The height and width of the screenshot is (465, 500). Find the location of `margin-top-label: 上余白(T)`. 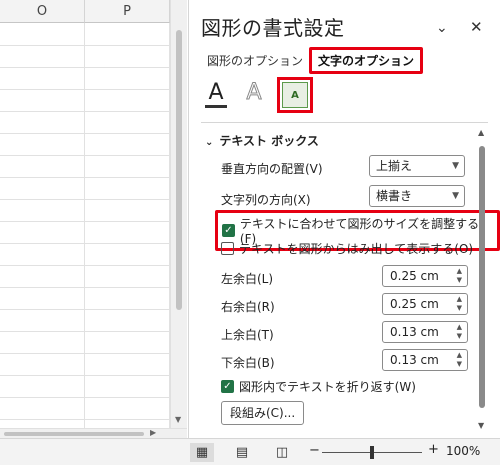

margin-top-label: 上余白(T) is located at coordinates (247, 335).